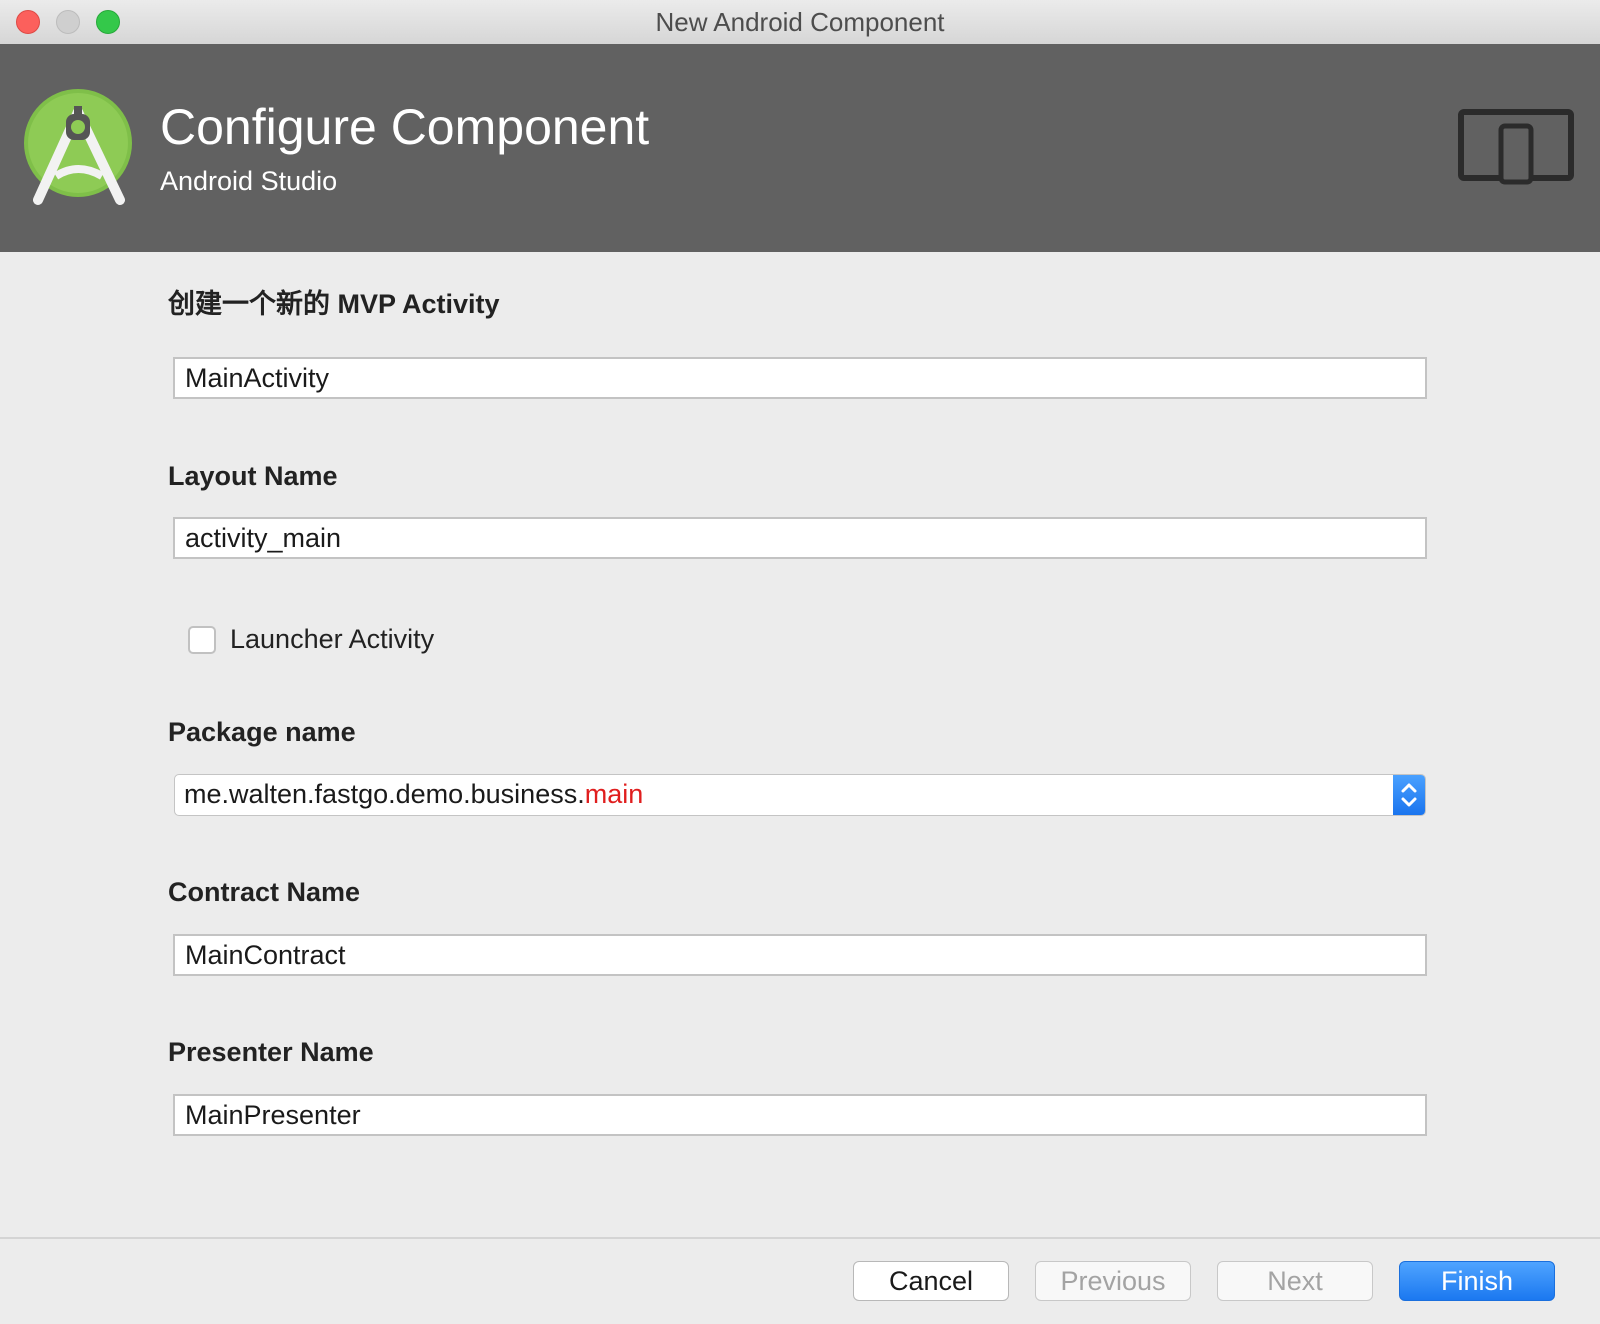 The image size is (1600, 1324). Describe the element at coordinates (1113, 1281) in the screenshot. I see `previous-button: Previous` at that location.